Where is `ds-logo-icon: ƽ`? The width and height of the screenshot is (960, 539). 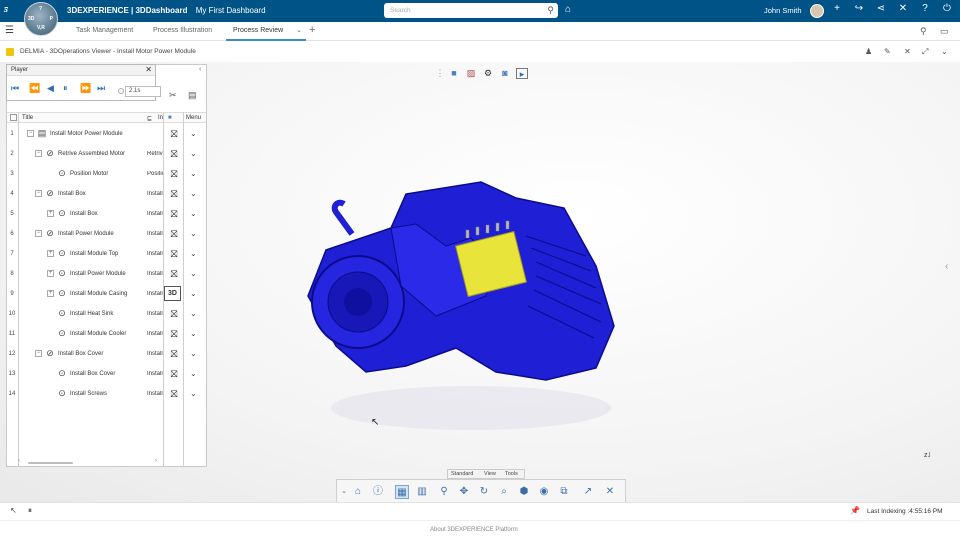 ds-logo-icon: ƽ is located at coordinates (11, 11).